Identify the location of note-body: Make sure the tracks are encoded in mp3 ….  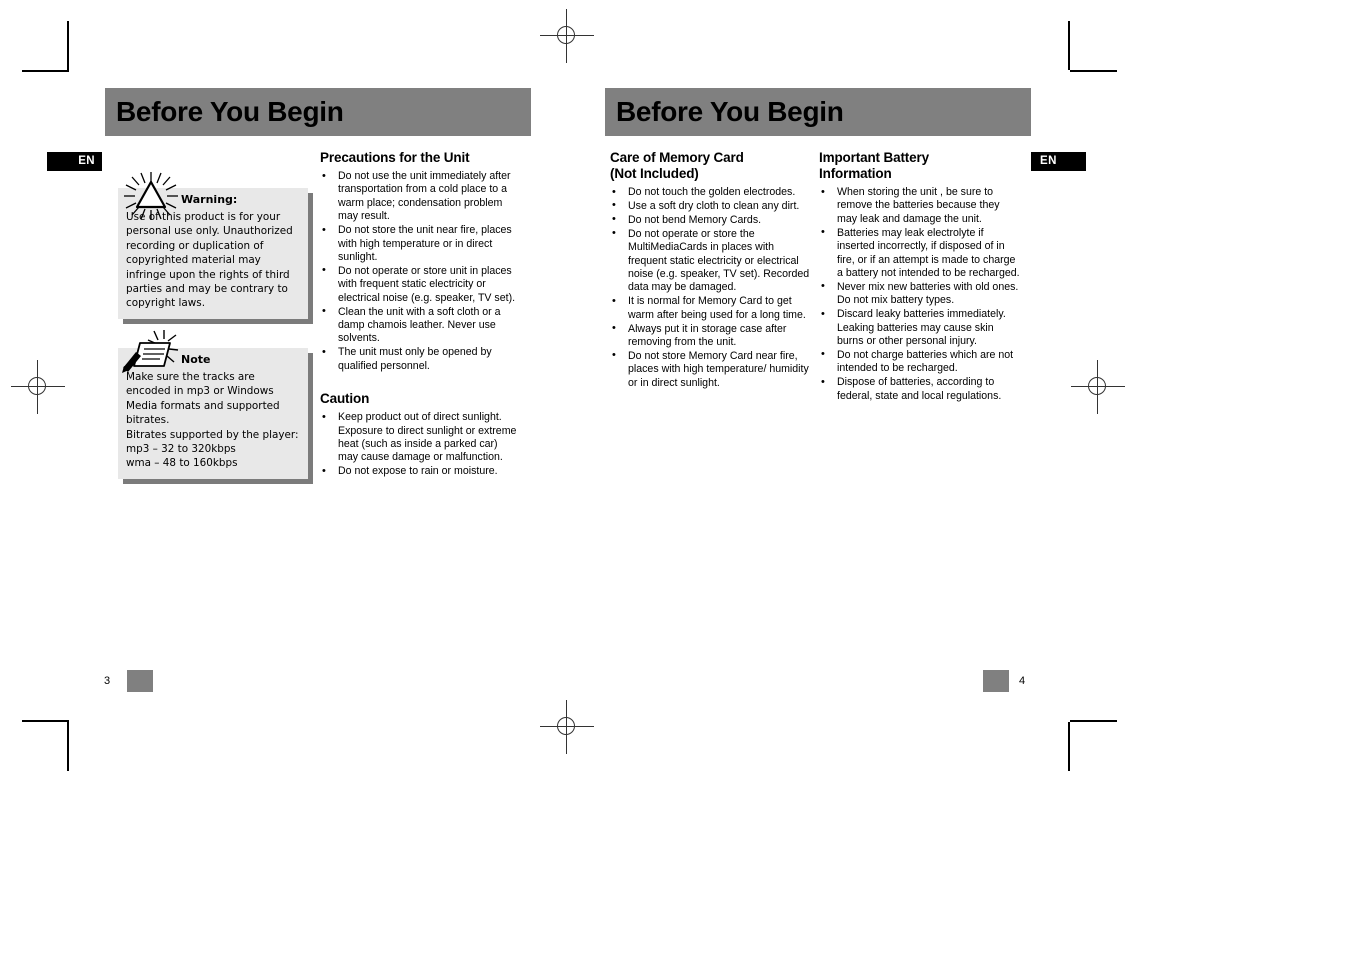
(212, 420).